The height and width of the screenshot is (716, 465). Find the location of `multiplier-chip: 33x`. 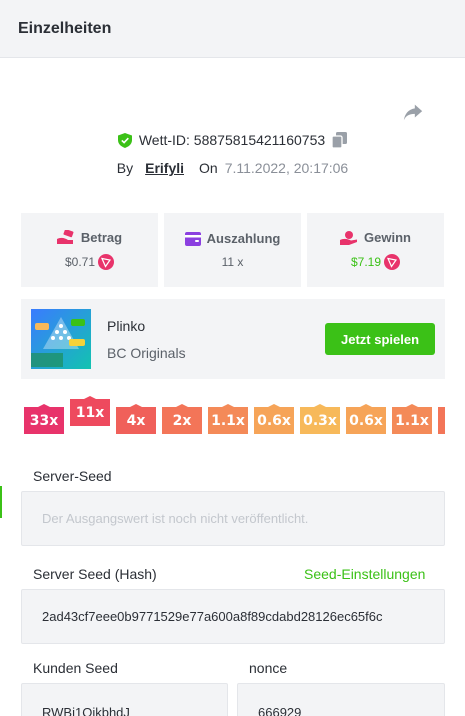

multiplier-chip: 33x is located at coordinates (44, 419).